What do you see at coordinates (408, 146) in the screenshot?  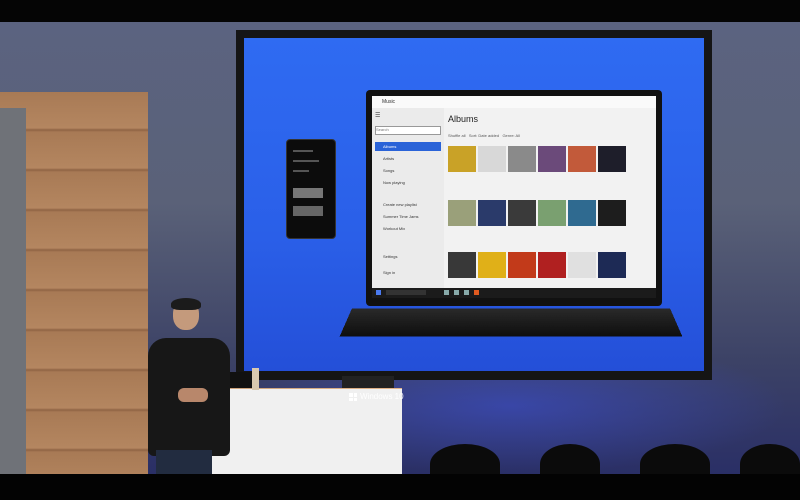 I see `sidebar-item-albums: Albums` at bounding box center [408, 146].